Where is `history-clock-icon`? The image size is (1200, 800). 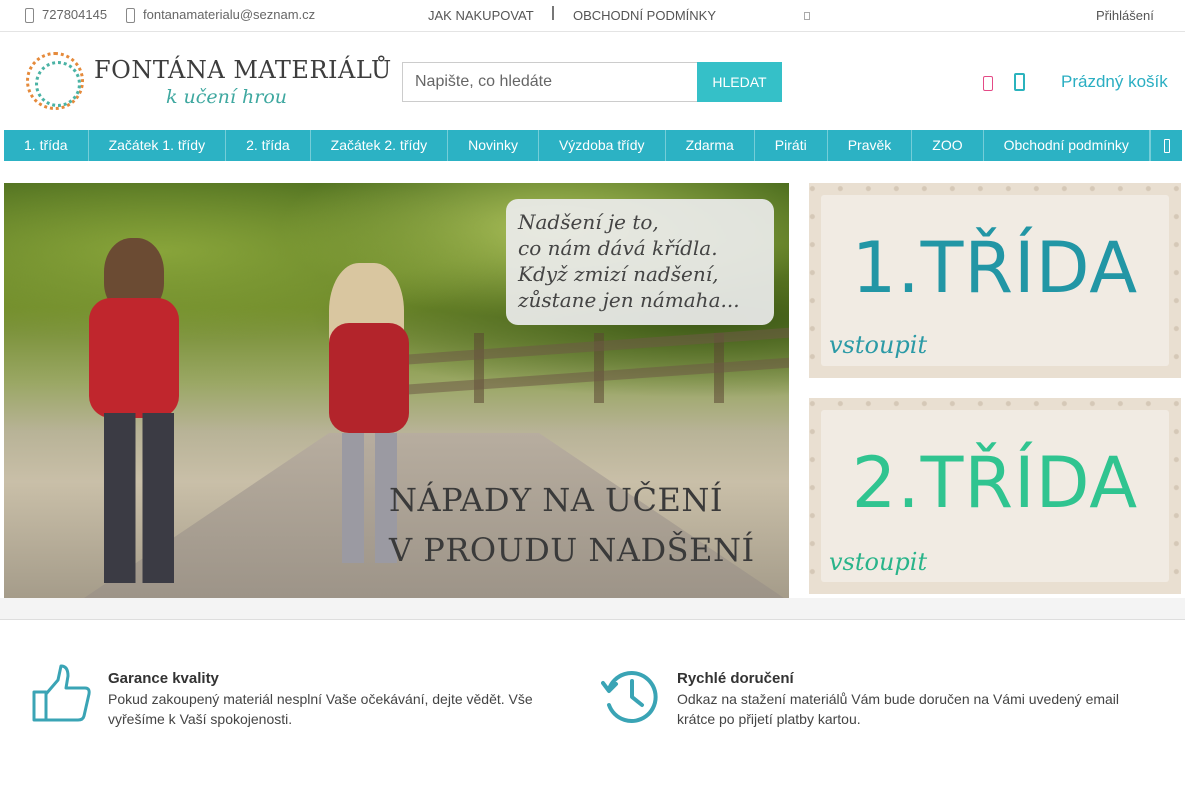 history-clock-icon is located at coordinates (629, 697).